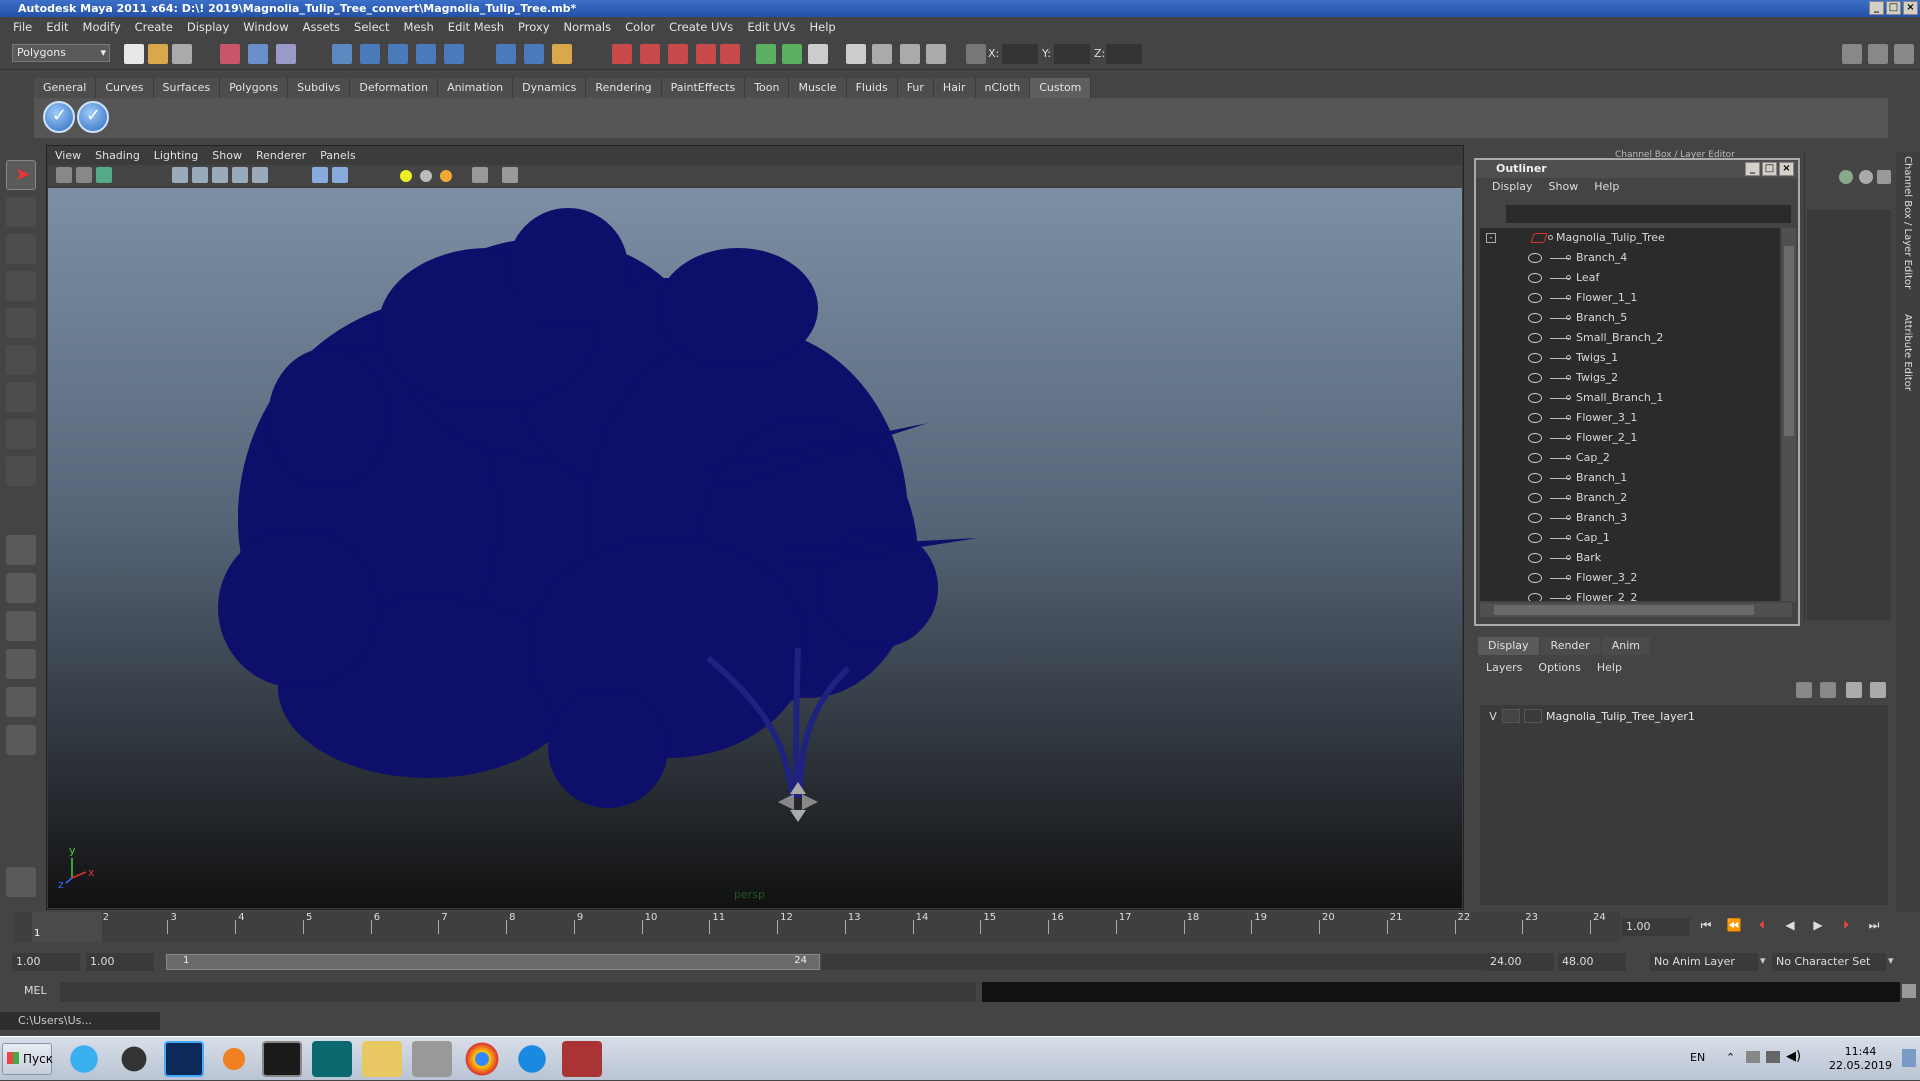 This screenshot has width=1920, height=1081. Describe the element at coordinates (1904, 54) in the screenshot. I see `show-channel-box-icon` at that location.